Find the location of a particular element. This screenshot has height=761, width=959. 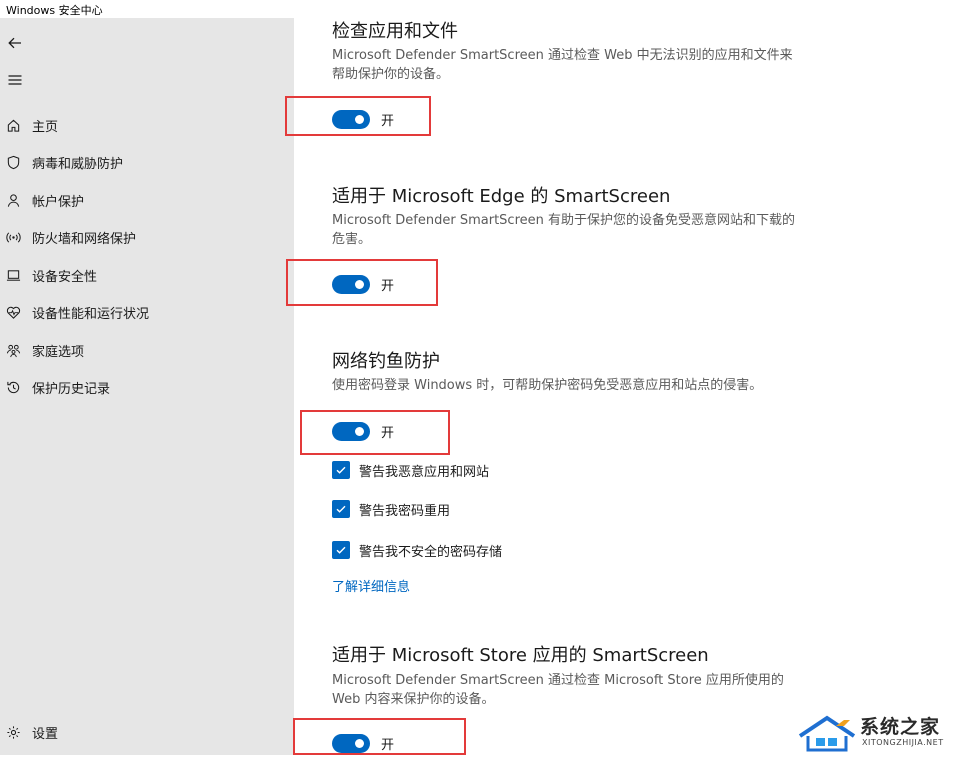

heart-icon is located at coordinates (13, 312).